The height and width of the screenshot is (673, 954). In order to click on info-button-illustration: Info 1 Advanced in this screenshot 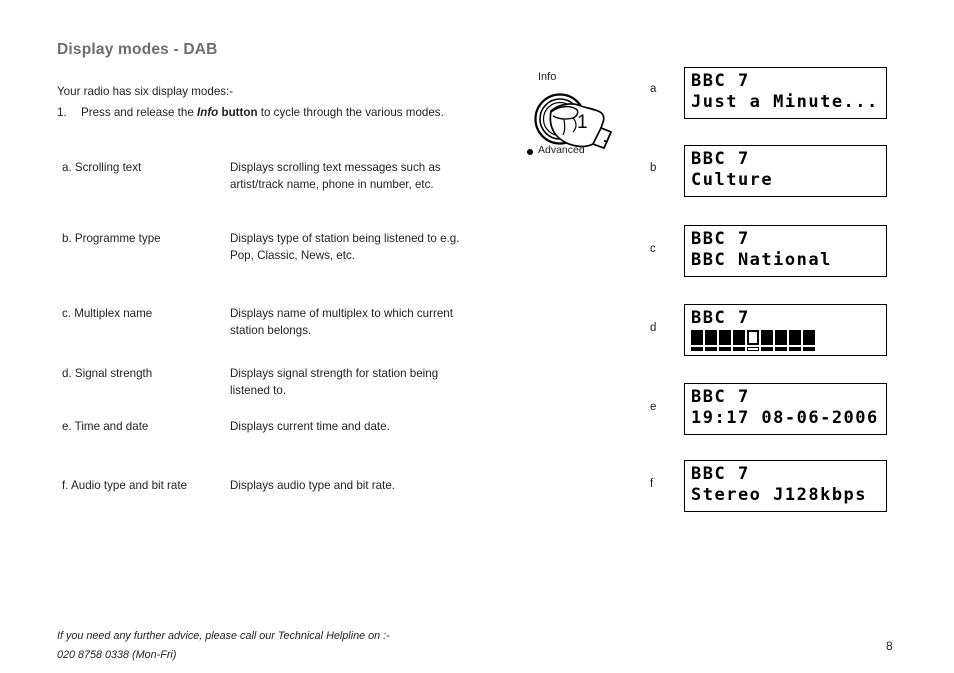, I will do `click(575, 117)`.